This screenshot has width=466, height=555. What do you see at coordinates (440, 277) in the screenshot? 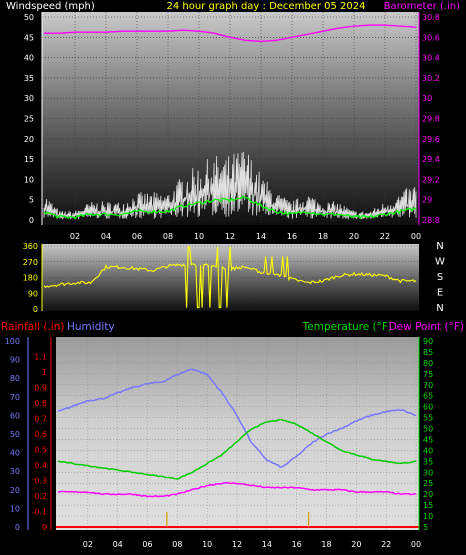
I see `compass-labels: NWSEN` at bounding box center [440, 277].